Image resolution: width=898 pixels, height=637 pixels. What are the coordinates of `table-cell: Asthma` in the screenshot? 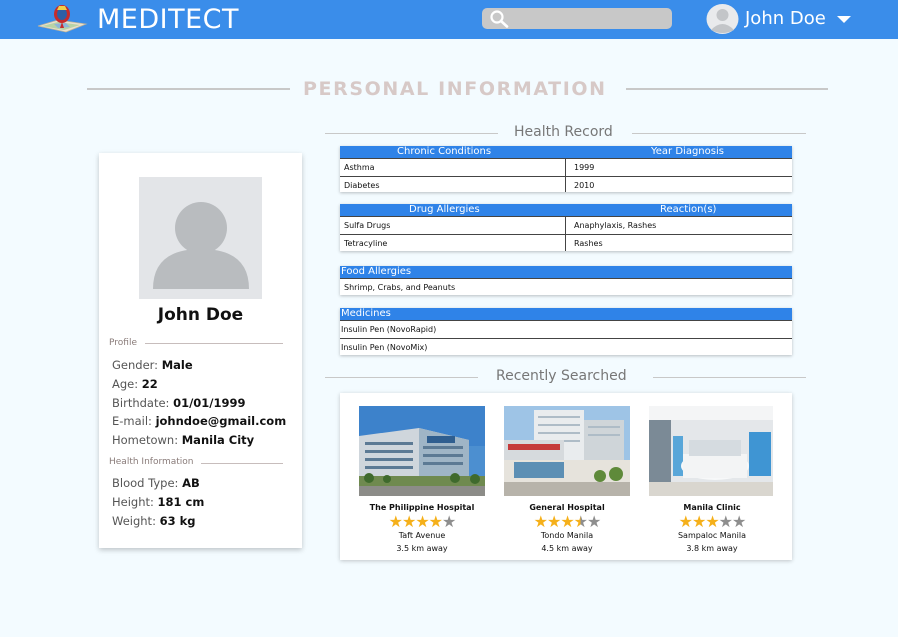 It's located at (359, 167).